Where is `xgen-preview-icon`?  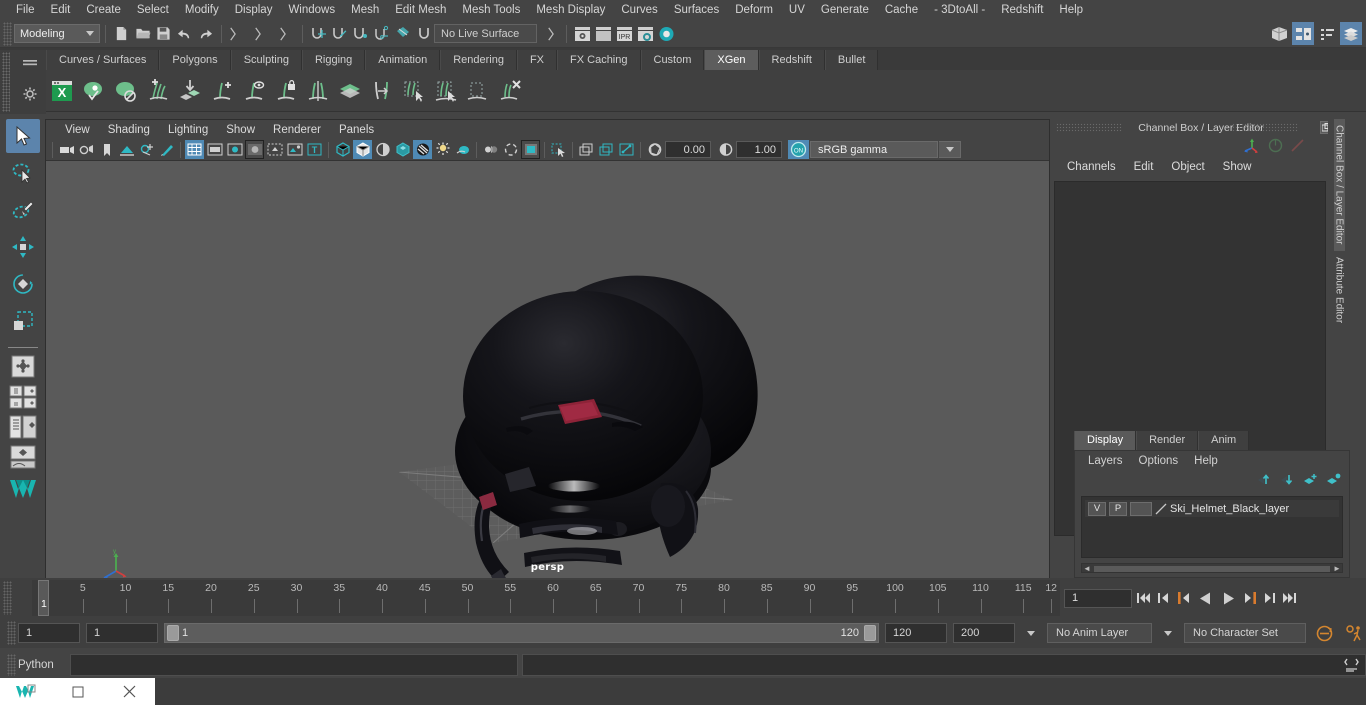
xgen-preview-icon is located at coordinates (94, 91).